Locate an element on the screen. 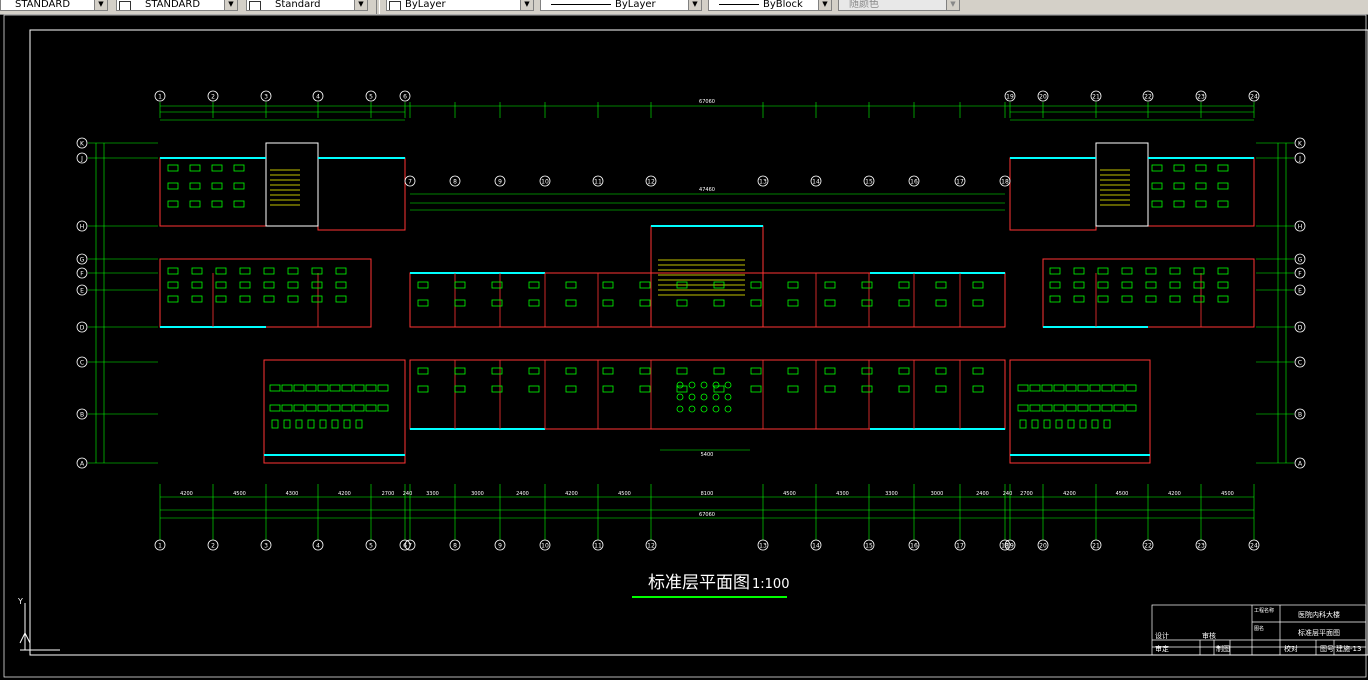 The width and height of the screenshot is (1368, 680). grid-top-label: 4 is located at coordinates (318, 97).